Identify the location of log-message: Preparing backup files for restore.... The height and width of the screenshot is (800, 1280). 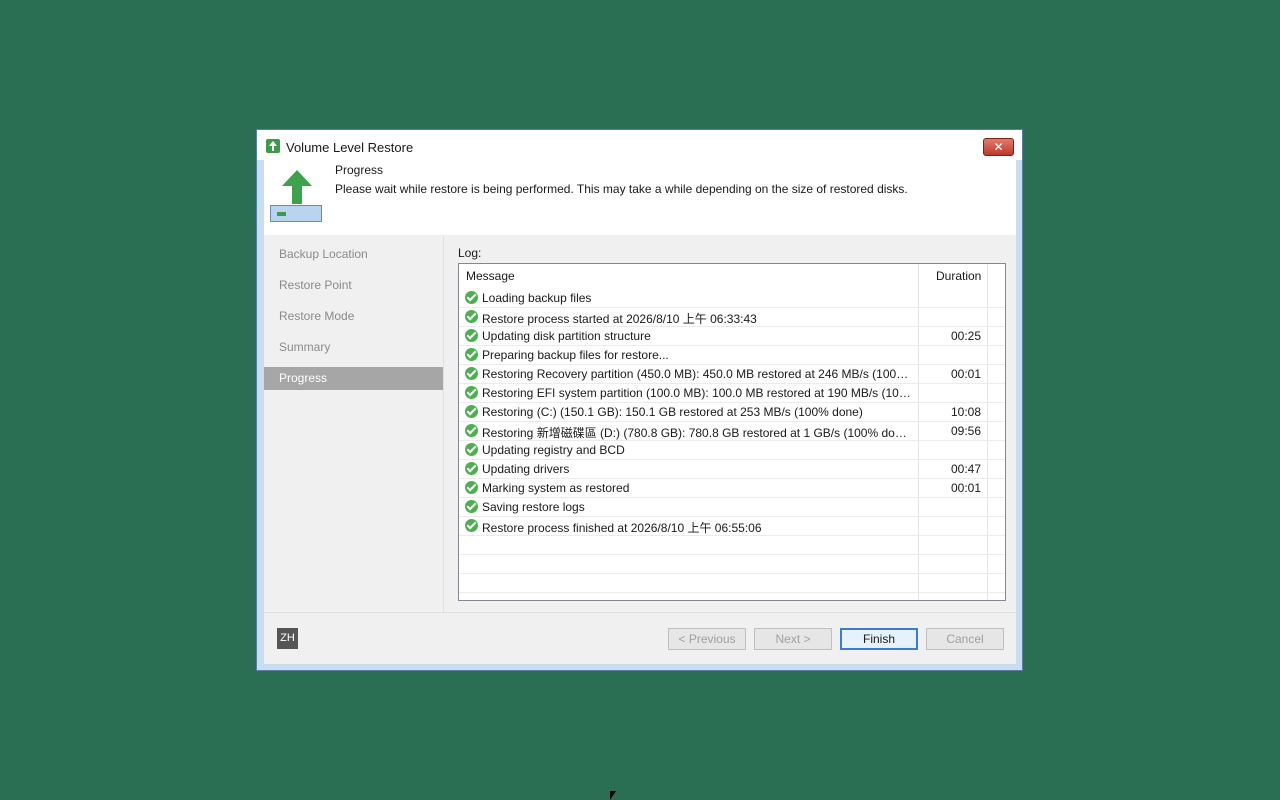
(575, 355).